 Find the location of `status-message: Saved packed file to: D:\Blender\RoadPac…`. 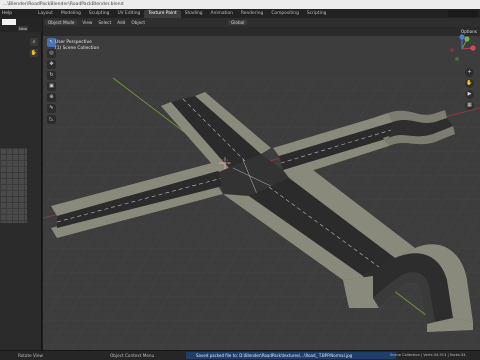

status-message: Saved packed file to: D:\Blender\RoadPac… is located at coordinates (291, 355).